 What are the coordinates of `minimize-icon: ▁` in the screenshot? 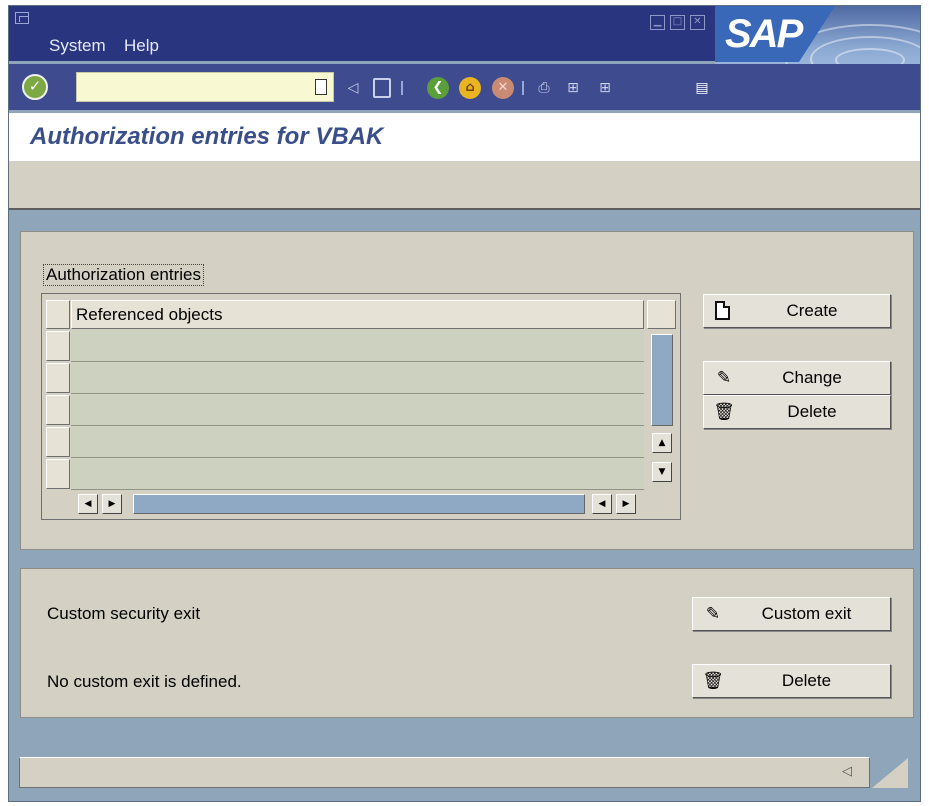 It's located at (657, 22).